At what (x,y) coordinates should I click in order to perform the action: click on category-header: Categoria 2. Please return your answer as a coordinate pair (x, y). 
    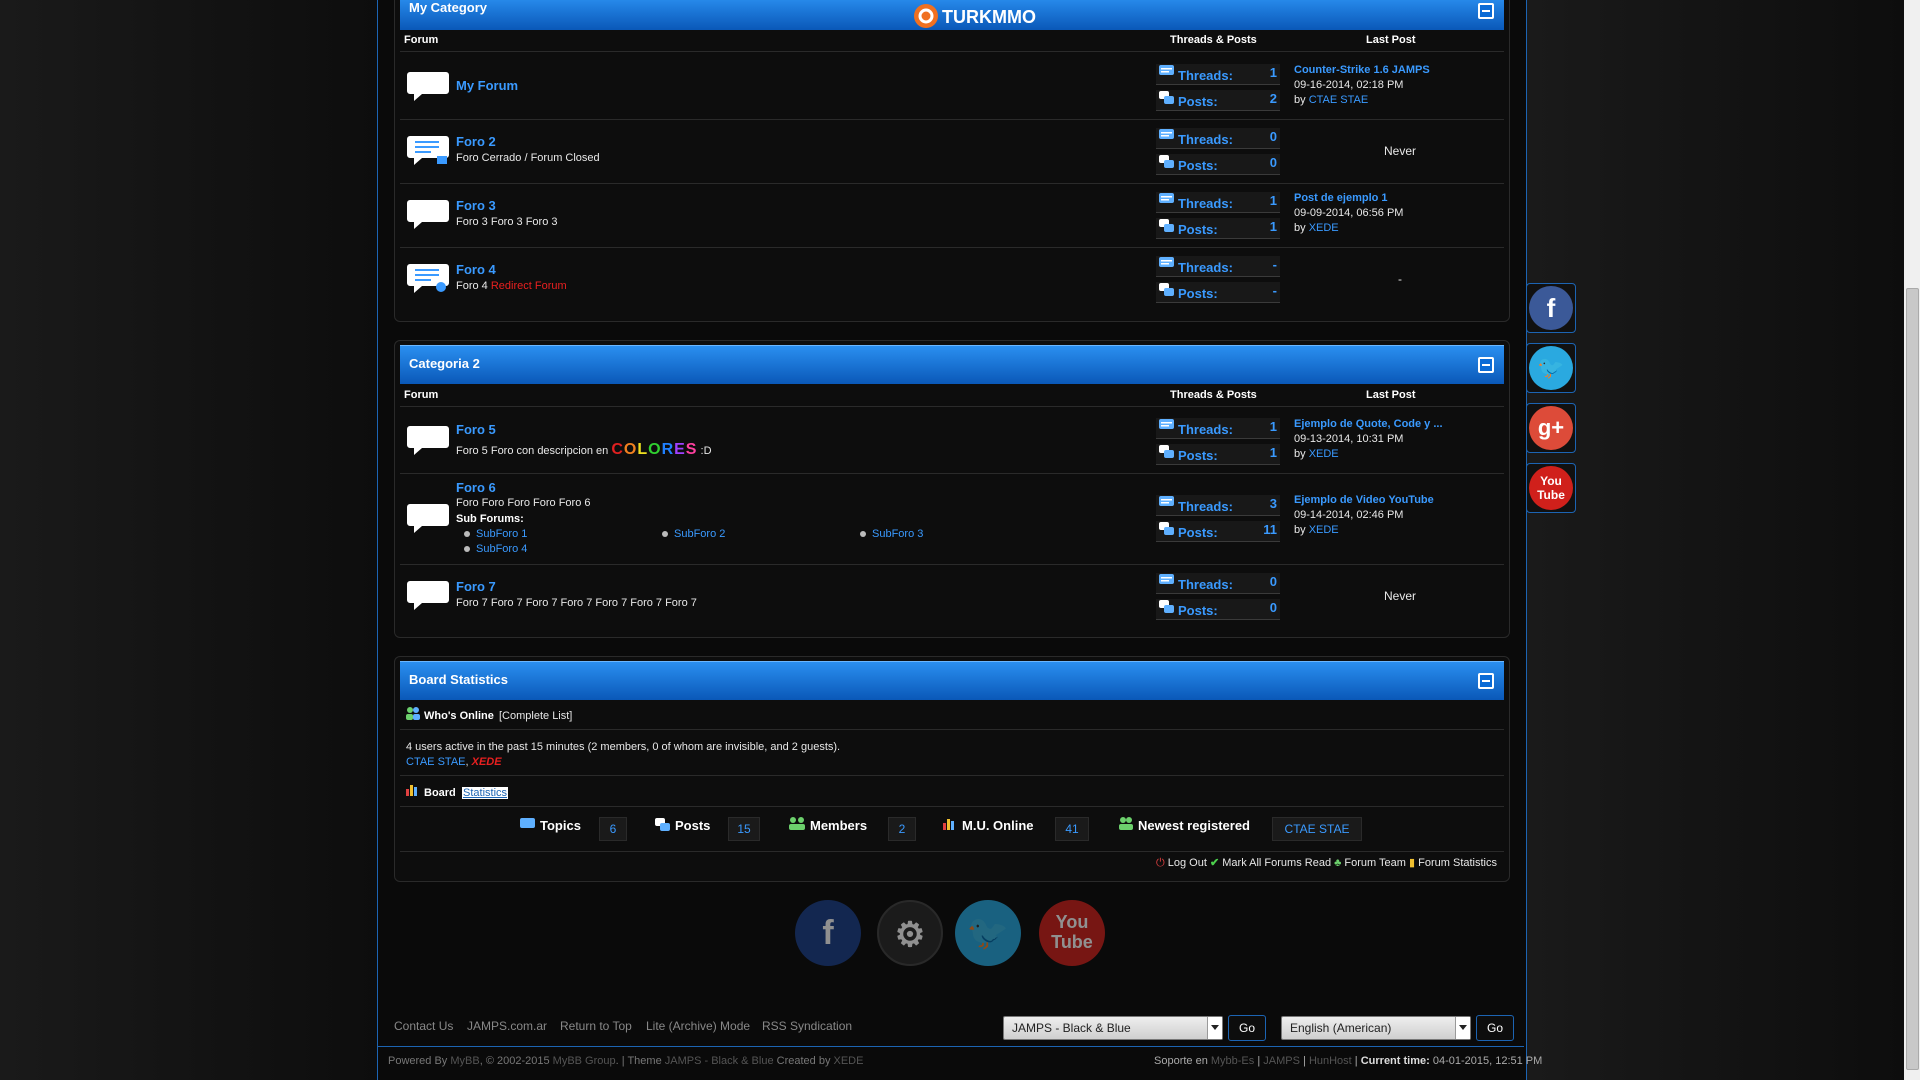
    Looking at the image, I should click on (952, 364).